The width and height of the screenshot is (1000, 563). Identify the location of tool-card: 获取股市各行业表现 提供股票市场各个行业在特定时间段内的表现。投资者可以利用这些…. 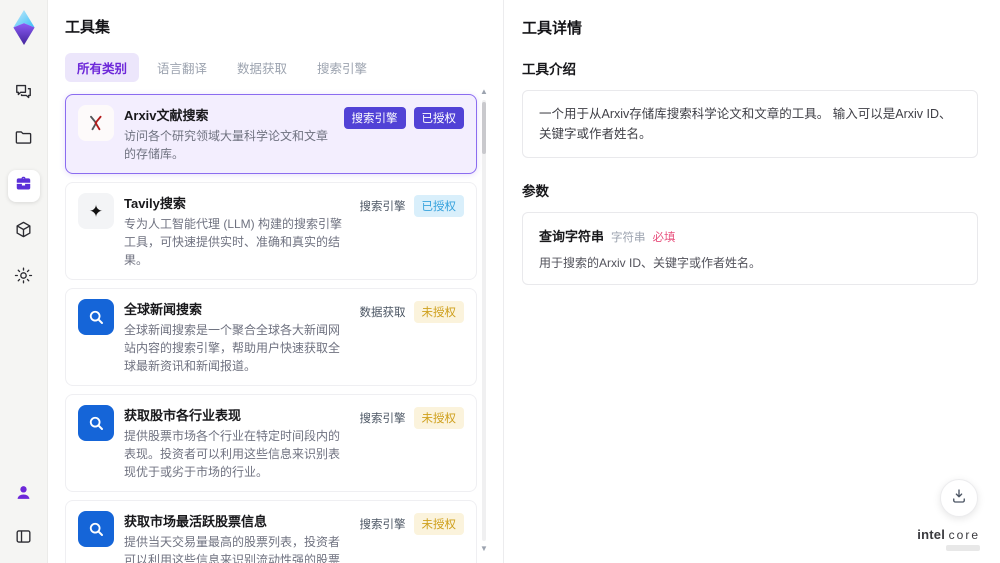
(271, 443).